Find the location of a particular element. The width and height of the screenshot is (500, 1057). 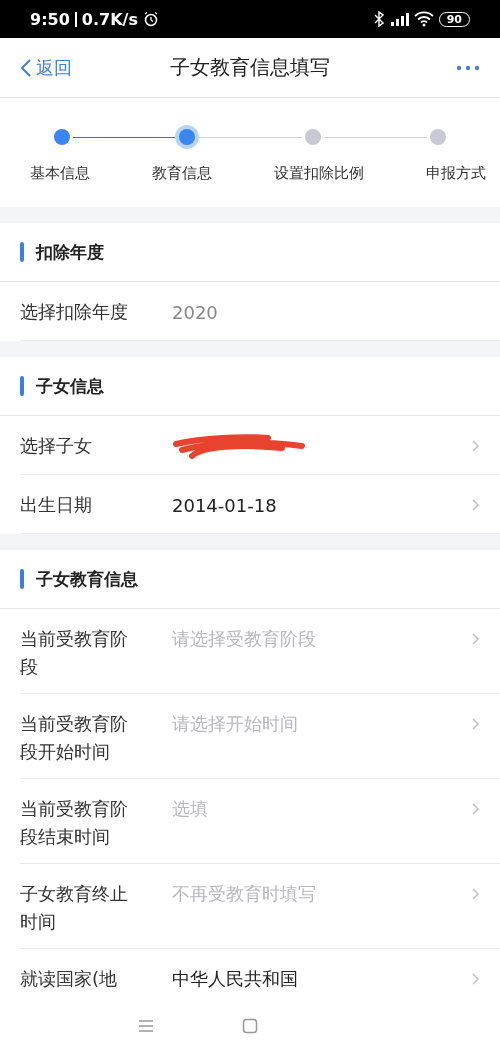

field-placeholder: 不再受教育时填写 is located at coordinates (244, 894).